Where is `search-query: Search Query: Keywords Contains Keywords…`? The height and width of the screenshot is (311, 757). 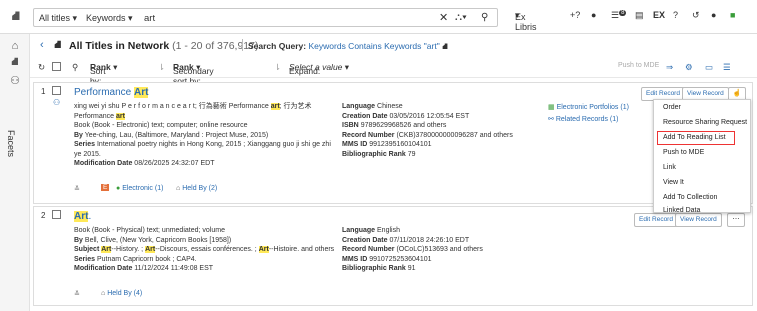
search-query: Search Query: Keywords Contains Keywords… is located at coordinates (348, 46).